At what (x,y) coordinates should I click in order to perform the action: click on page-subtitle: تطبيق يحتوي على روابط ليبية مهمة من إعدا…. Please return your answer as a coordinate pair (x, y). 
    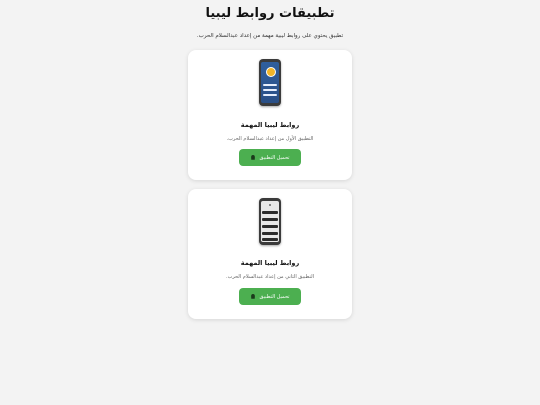
    Looking at the image, I should click on (270, 36).